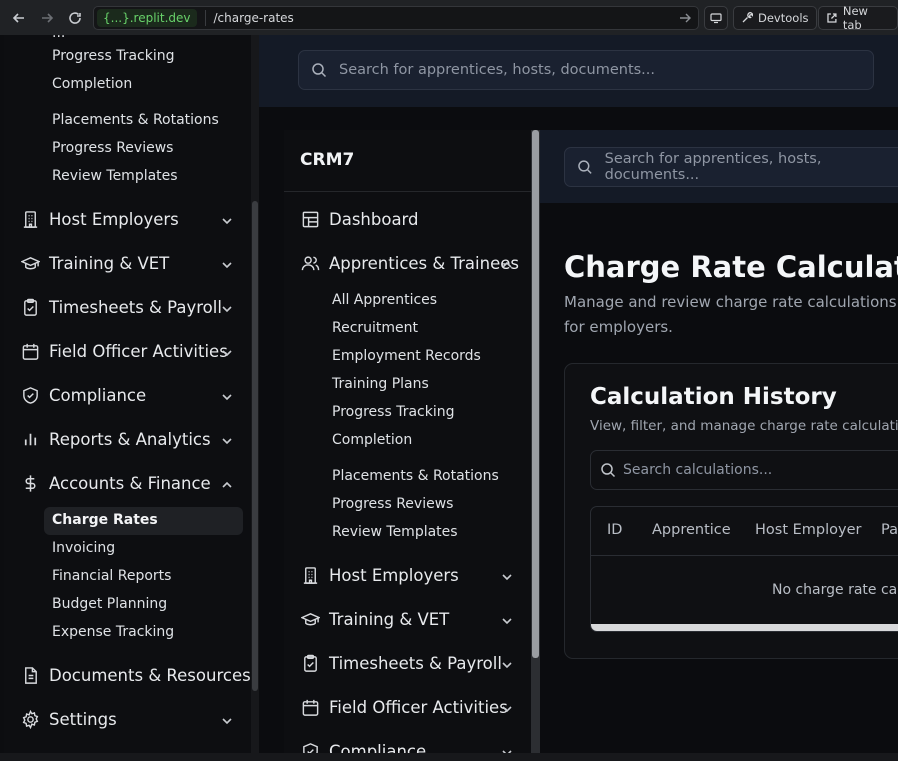 This screenshot has width=898, height=761. What do you see at coordinates (614, 530) in the screenshot?
I see `column-header-id: ID` at bounding box center [614, 530].